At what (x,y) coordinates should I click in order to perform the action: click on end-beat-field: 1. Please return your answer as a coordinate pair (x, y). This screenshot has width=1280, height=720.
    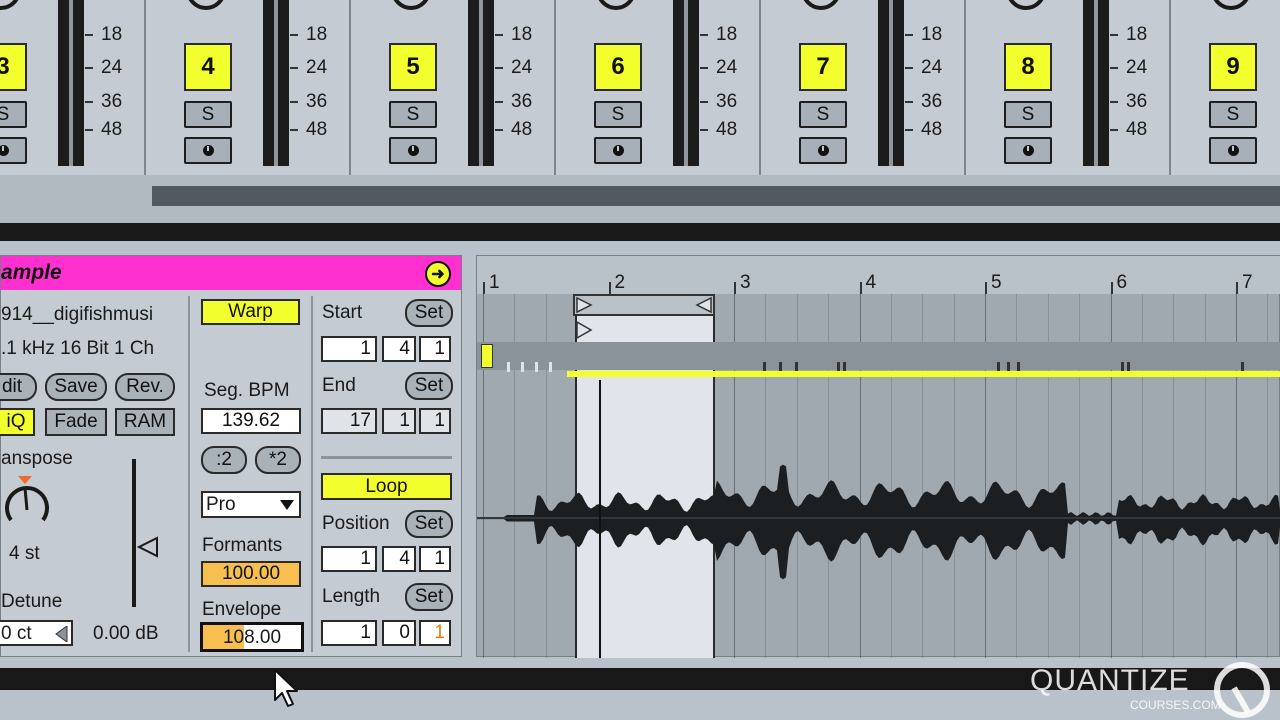
    Looking at the image, I should click on (399, 421).